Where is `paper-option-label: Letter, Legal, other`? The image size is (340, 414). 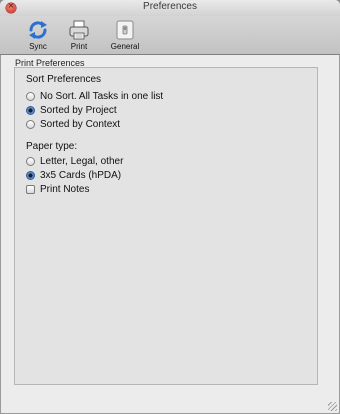 paper-option-label: Letter, Legal, other is located at coordinates (82, 161).